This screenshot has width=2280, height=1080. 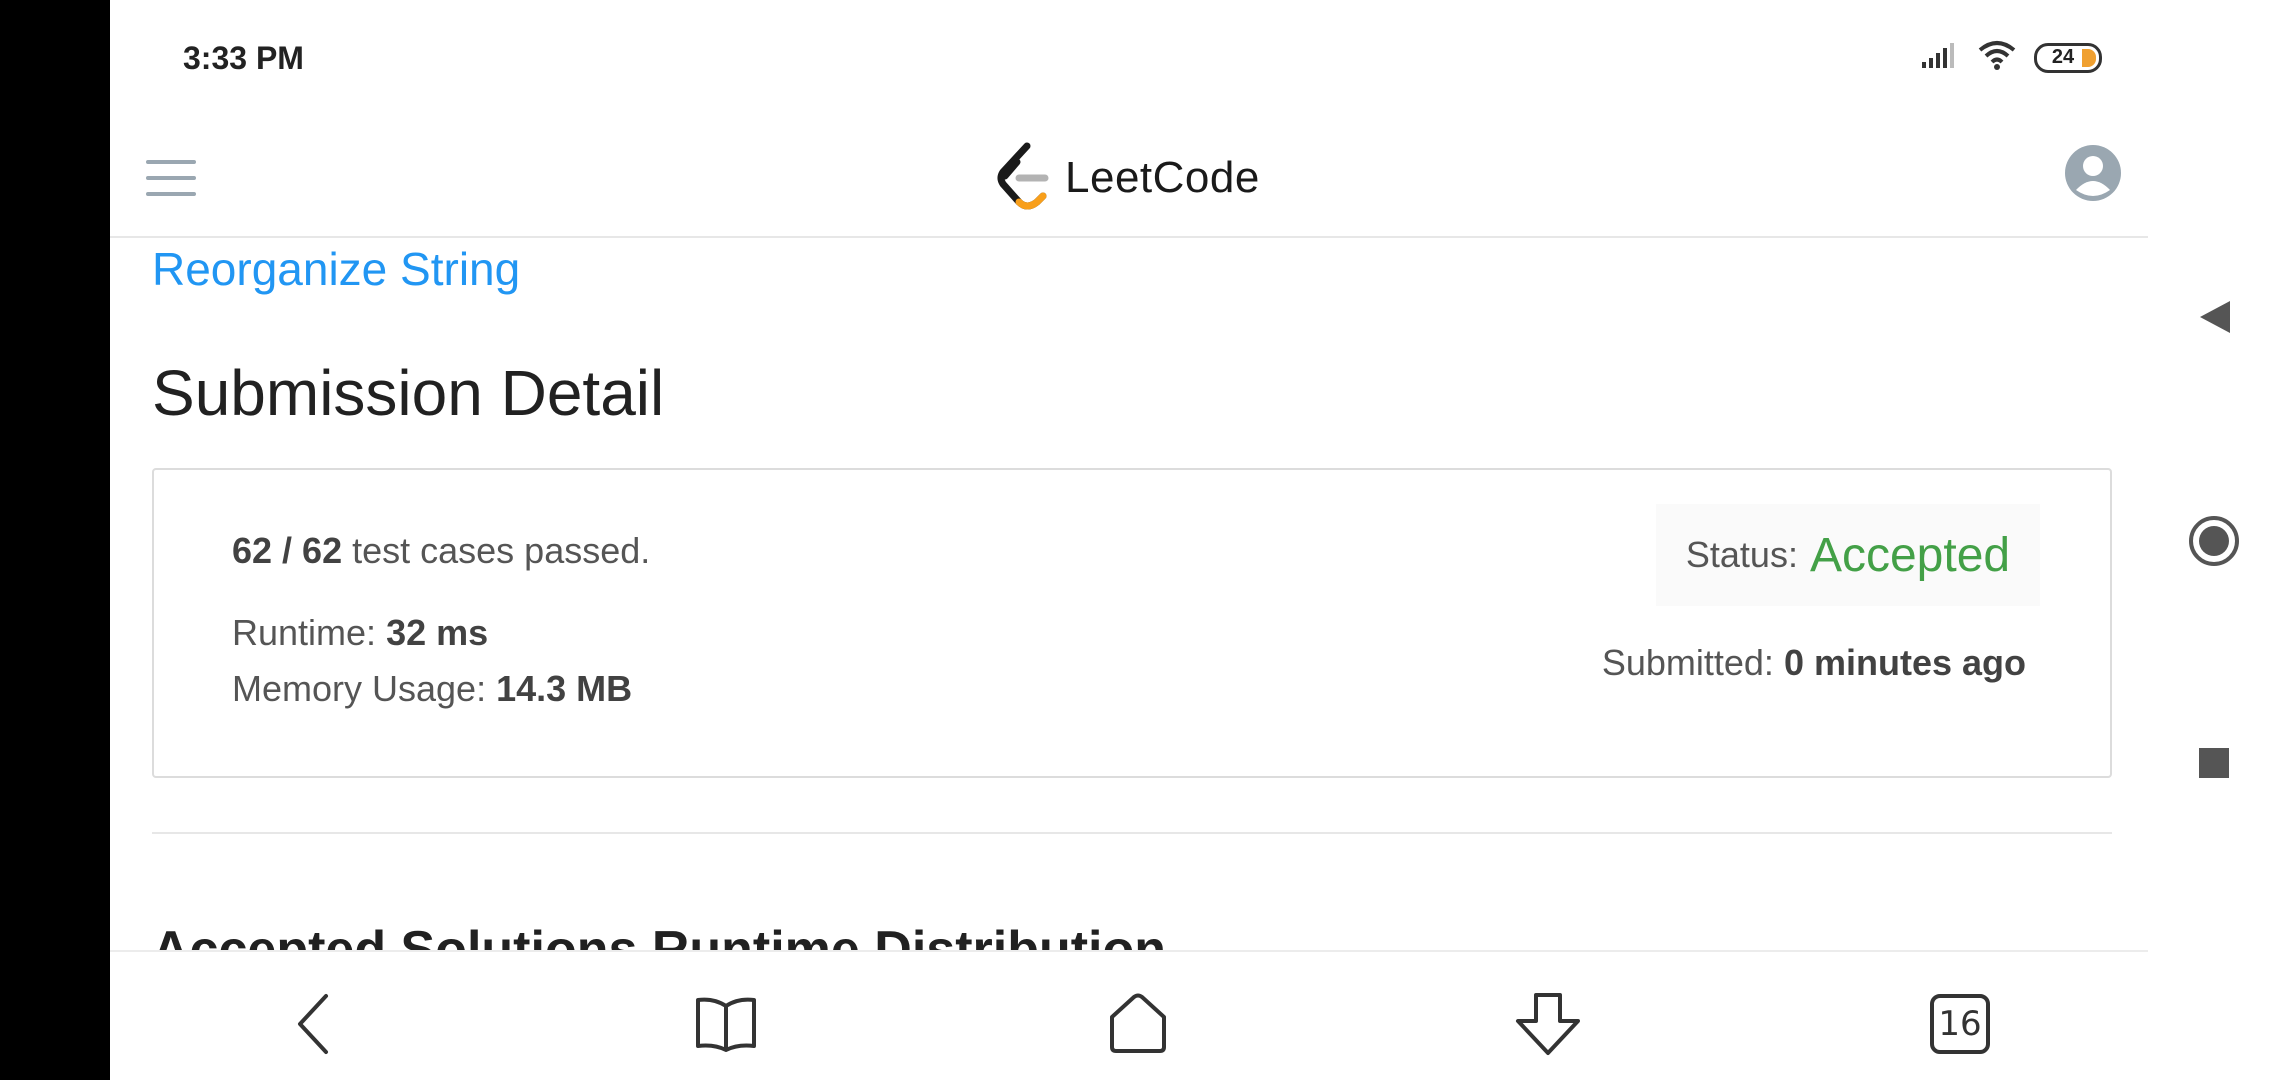 I want to click on test-cases-count: 62 / 62, so click(x=287, y=550).